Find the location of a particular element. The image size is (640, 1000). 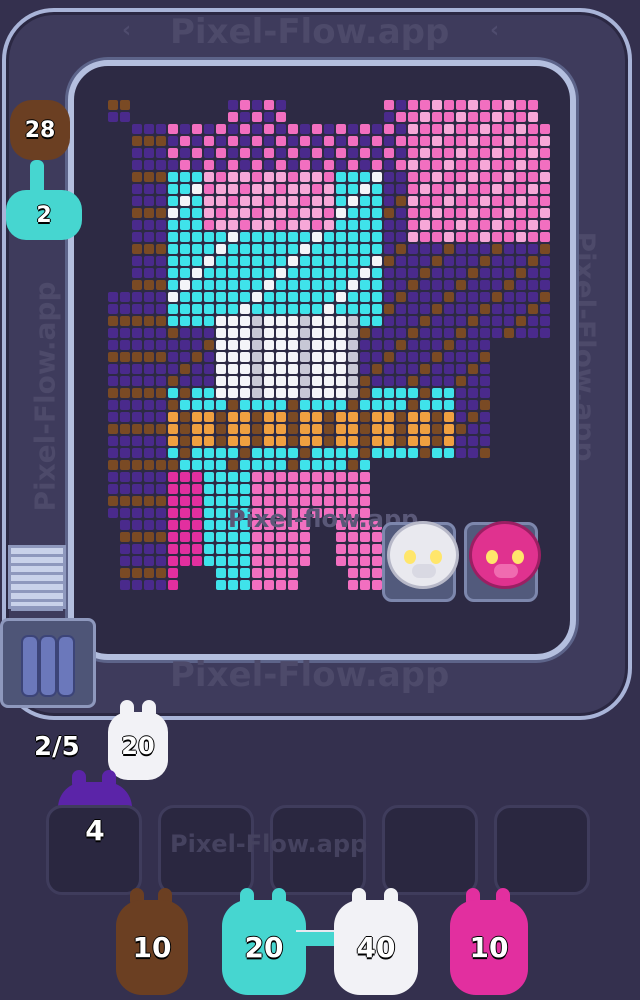

bottom-unit-cyan: 20 is located at coordinates (264, 941).